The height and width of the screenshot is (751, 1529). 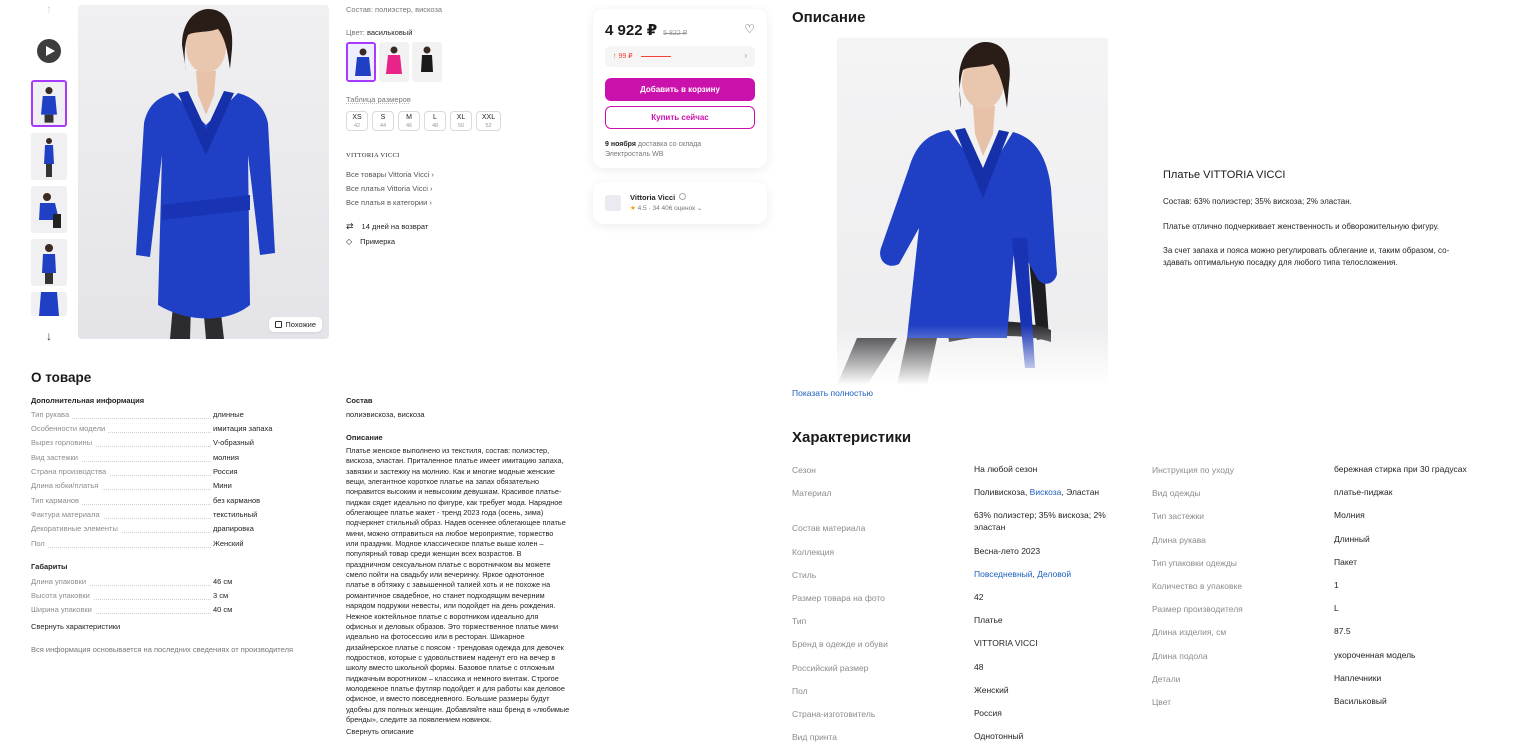 I want to click on all-brand-dresses-link: Все платья Vittoria Vicci ›, so click(x=390, y=188).